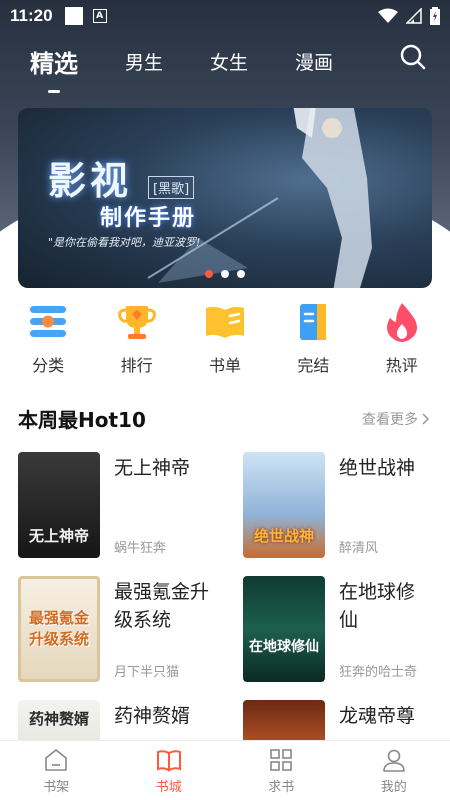  What do you see at coordinates (359, 548) in the screenshot?
I see `book-author: 醉清风` at bounding box center [359, 548].